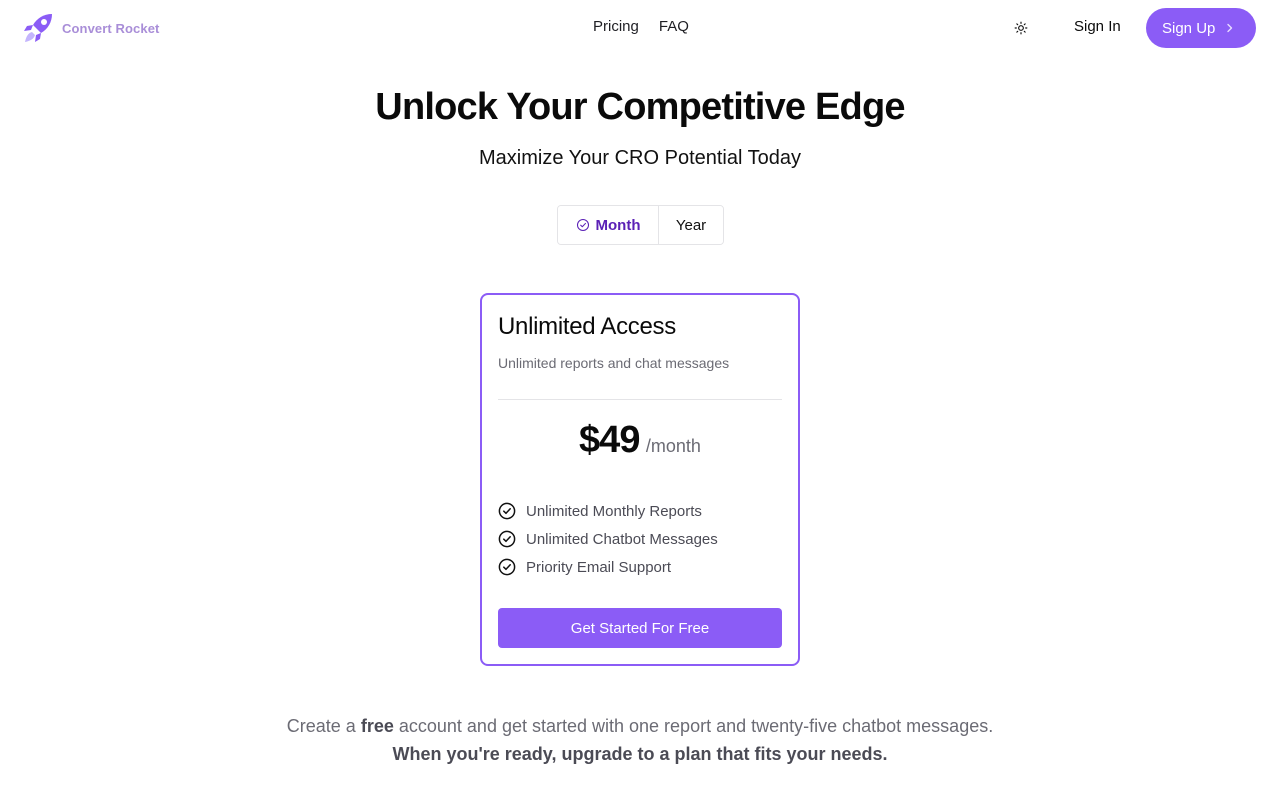 This screenshot has height=800, width=1280. I want to click on brand-name: Convert Rocket, so click(111, 28).